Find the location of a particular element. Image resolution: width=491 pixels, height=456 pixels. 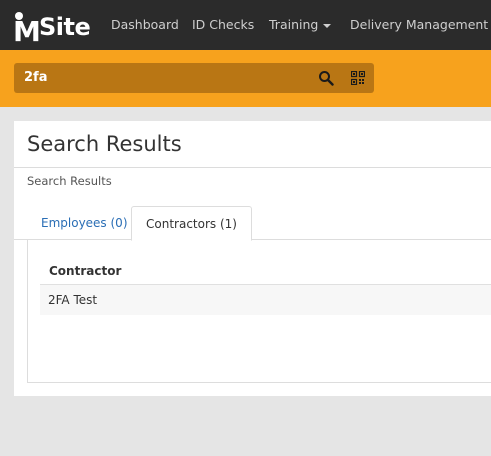

nav-delivery-management-label: Delivery Management is located at coordinates (419, 24).